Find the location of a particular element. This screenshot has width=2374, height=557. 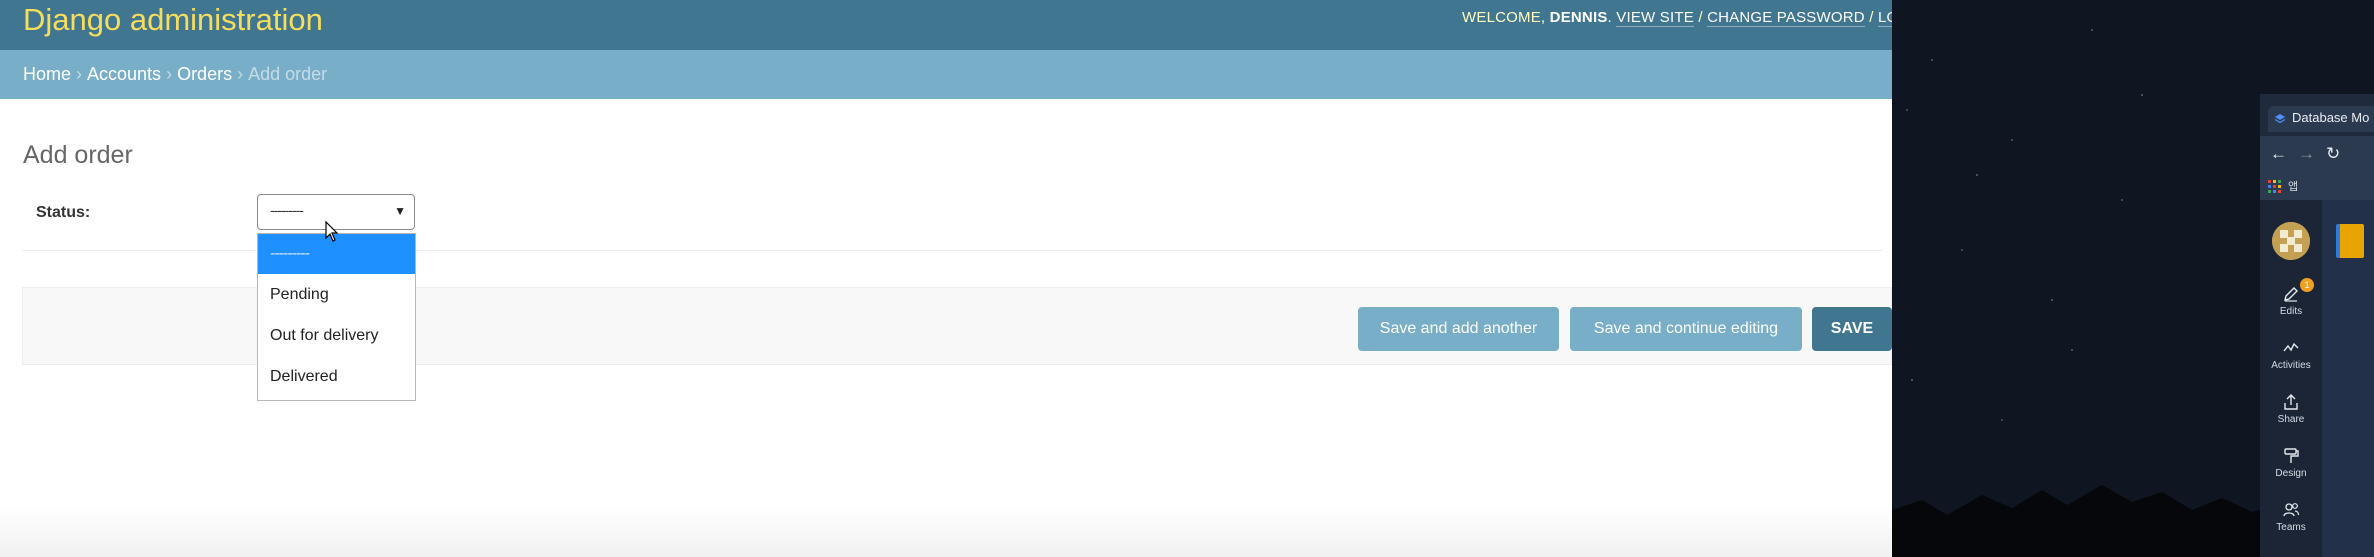

pencil-icon is located at coordinates (2291, 294).